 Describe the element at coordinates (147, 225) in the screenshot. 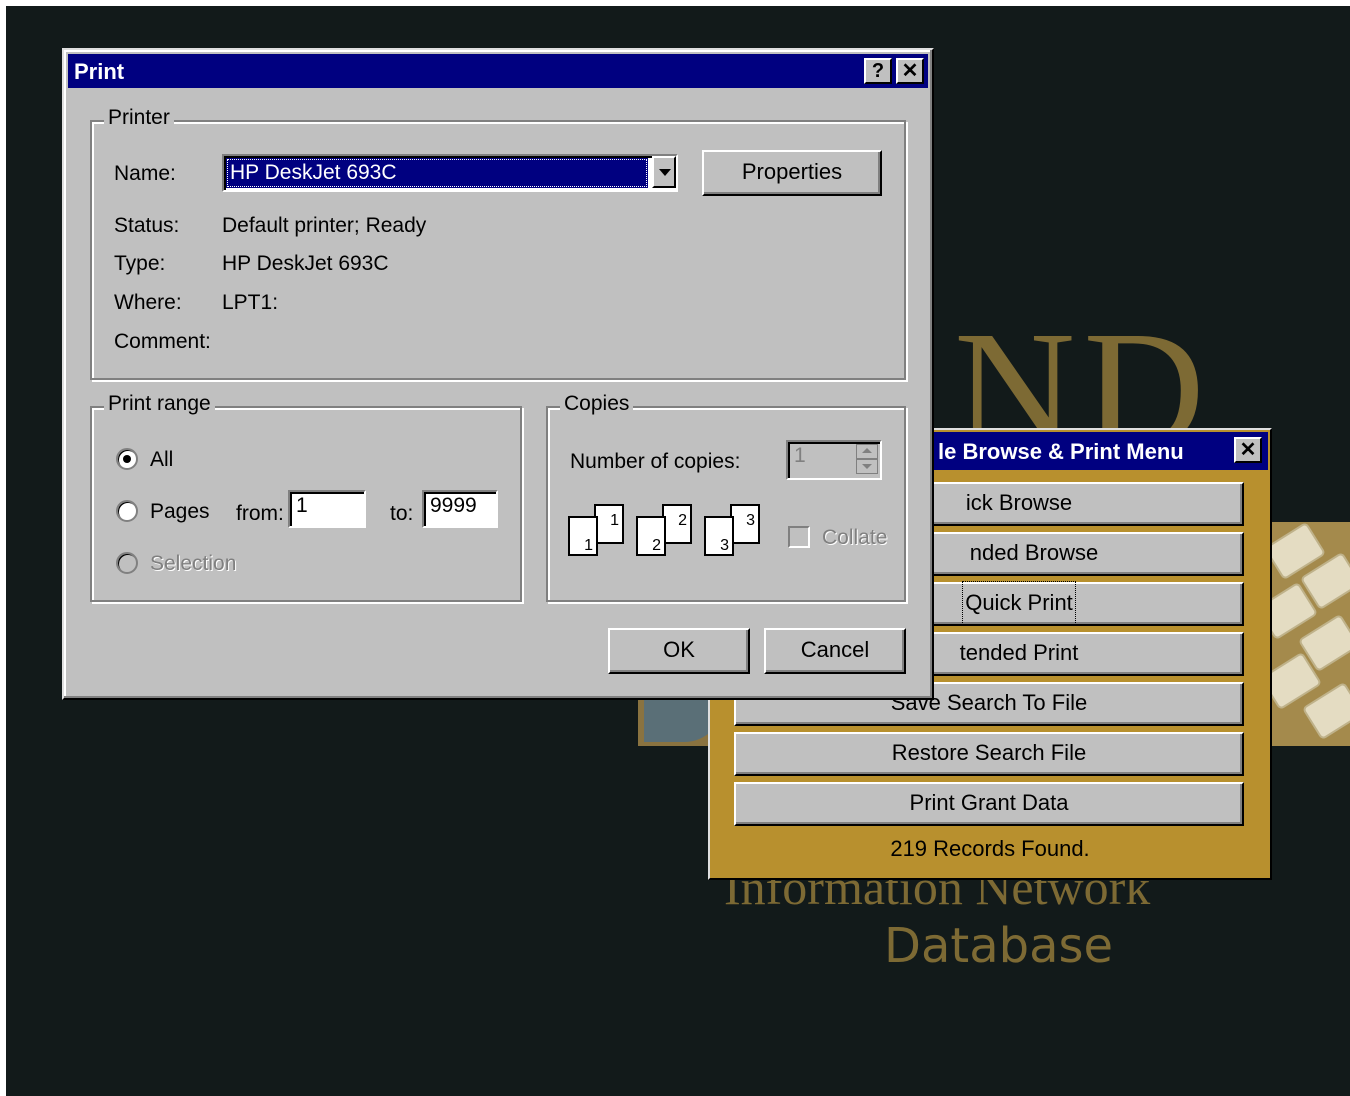

I see `status-label: Status:` at that location.